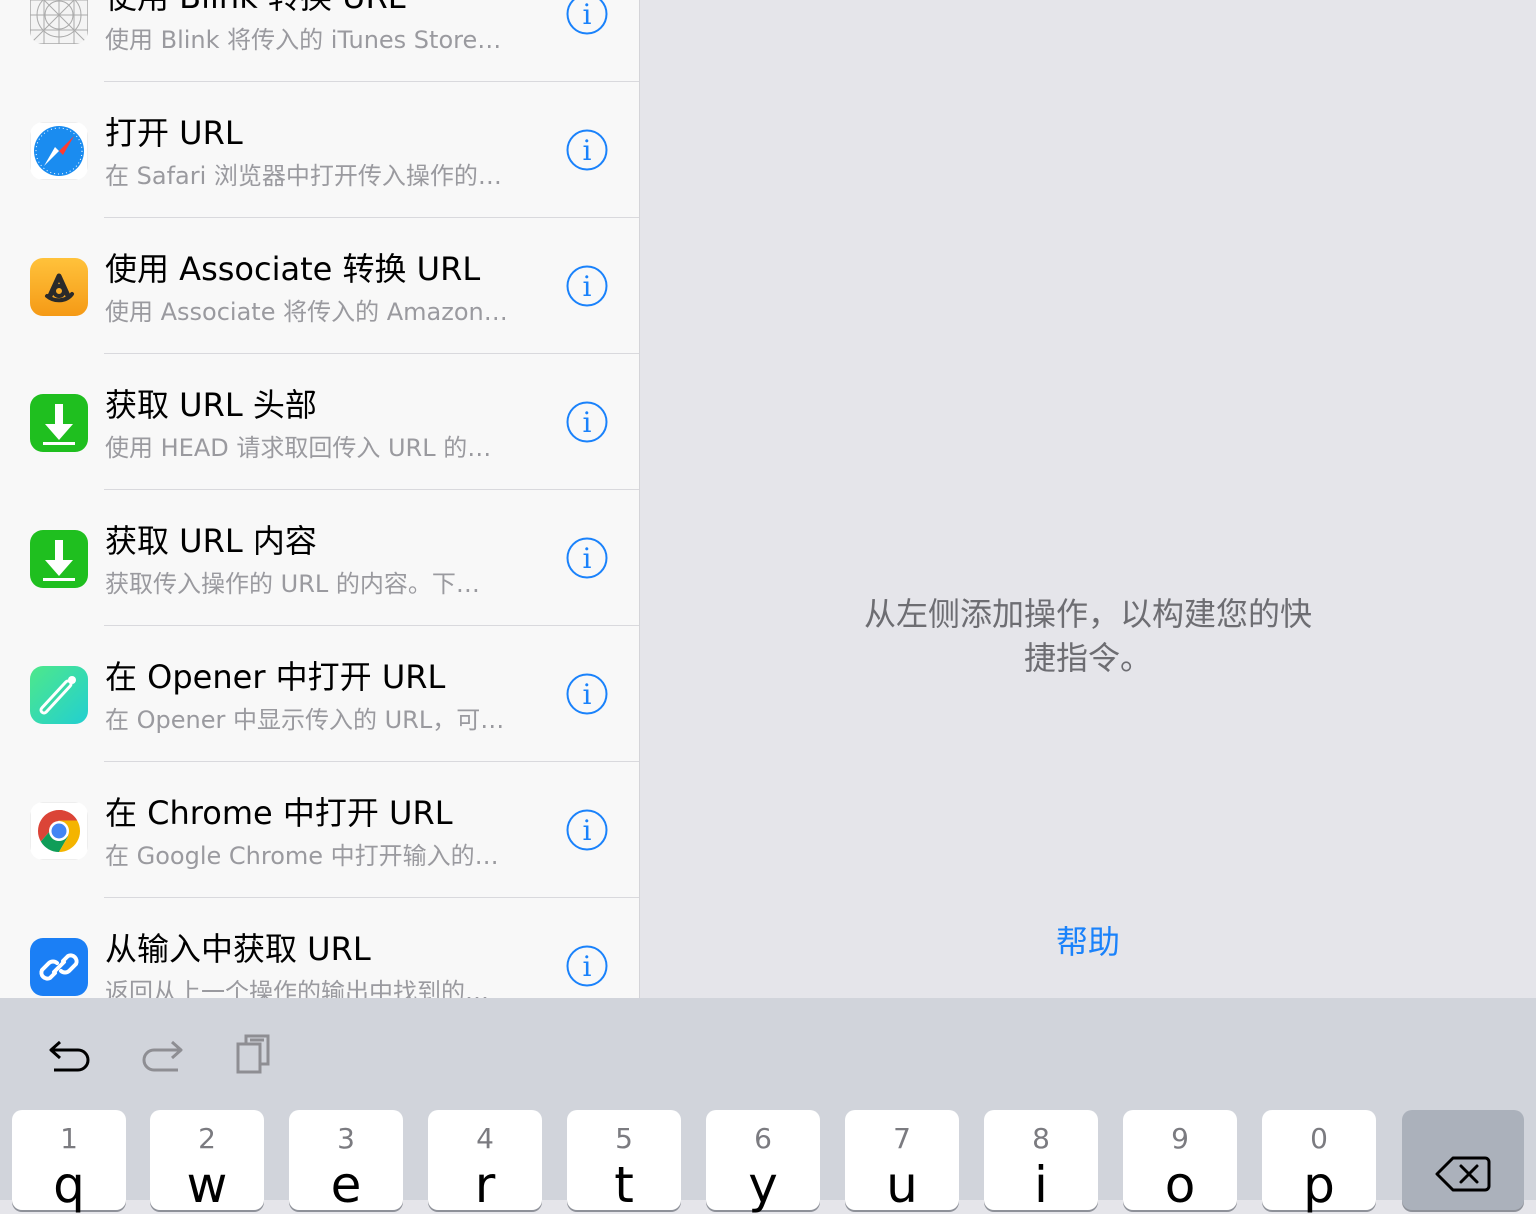 This screenshot has height=1214, width=1536. Describe the element at coordinates (319, 150) in the screenshot. I see `action-row-open-url: 打开 URL 在 Safari 浏览器中打开传入操作的… i` at that location.